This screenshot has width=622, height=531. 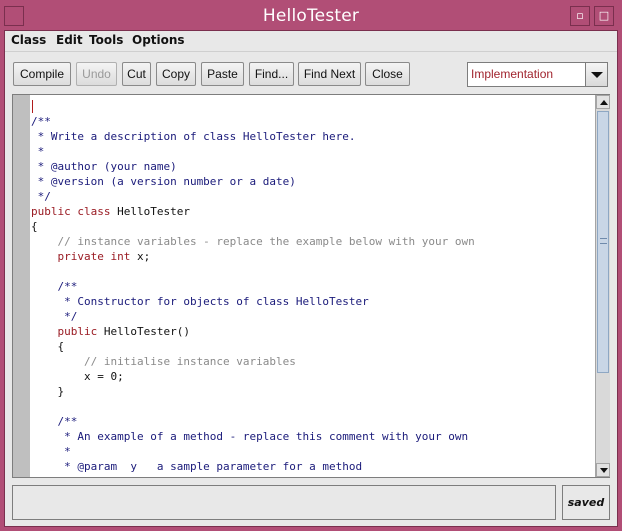 I want to click on vertical-scrollbar, so click(x=602, y=286).